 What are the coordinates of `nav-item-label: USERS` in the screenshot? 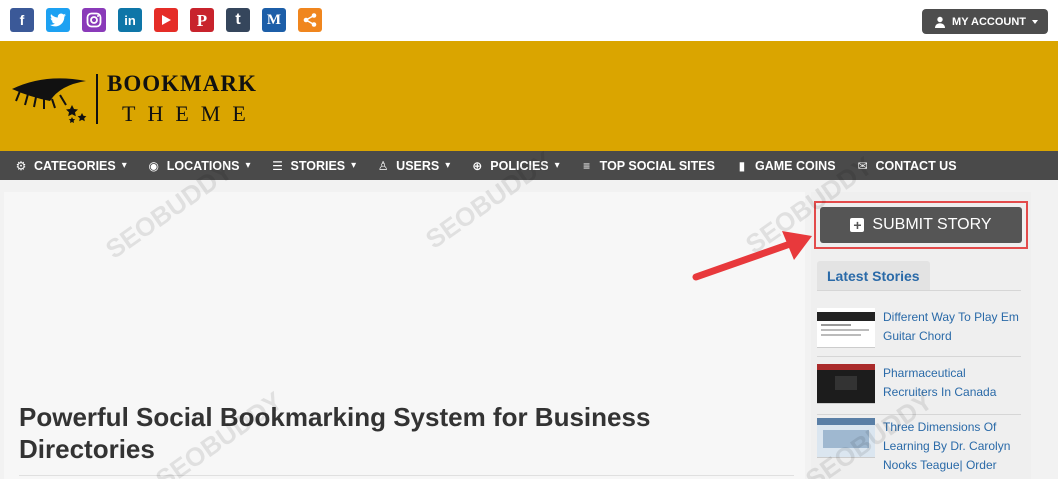 It's located at (418, 165).